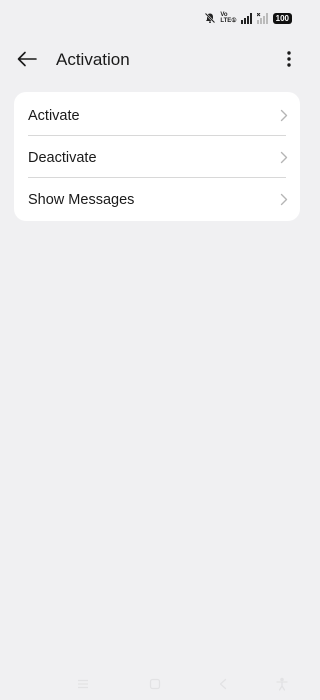 This screenshot has width=320, height=700. I want to click on menu-item-activate: Activate, so click(157, 115).